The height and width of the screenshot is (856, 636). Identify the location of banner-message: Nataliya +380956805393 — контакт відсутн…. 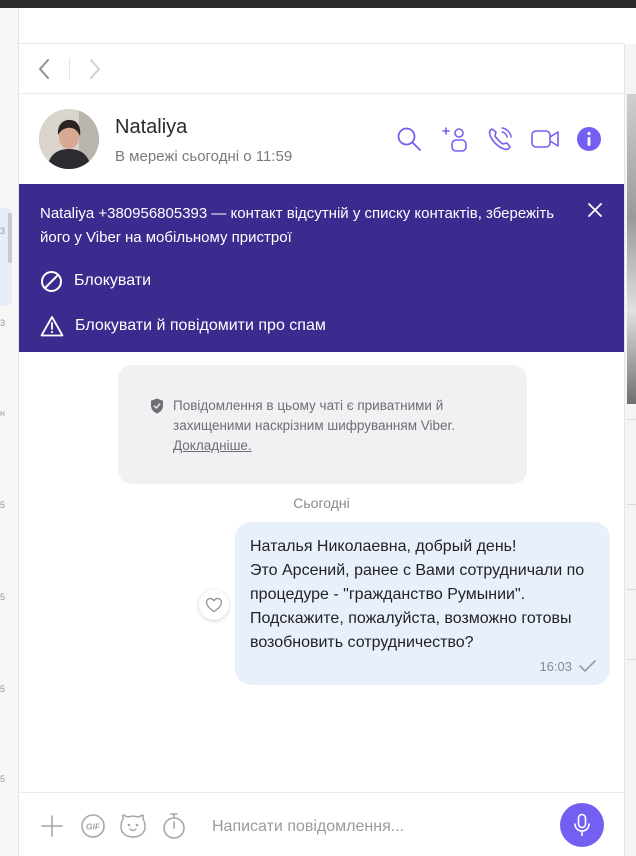
(297, 225).